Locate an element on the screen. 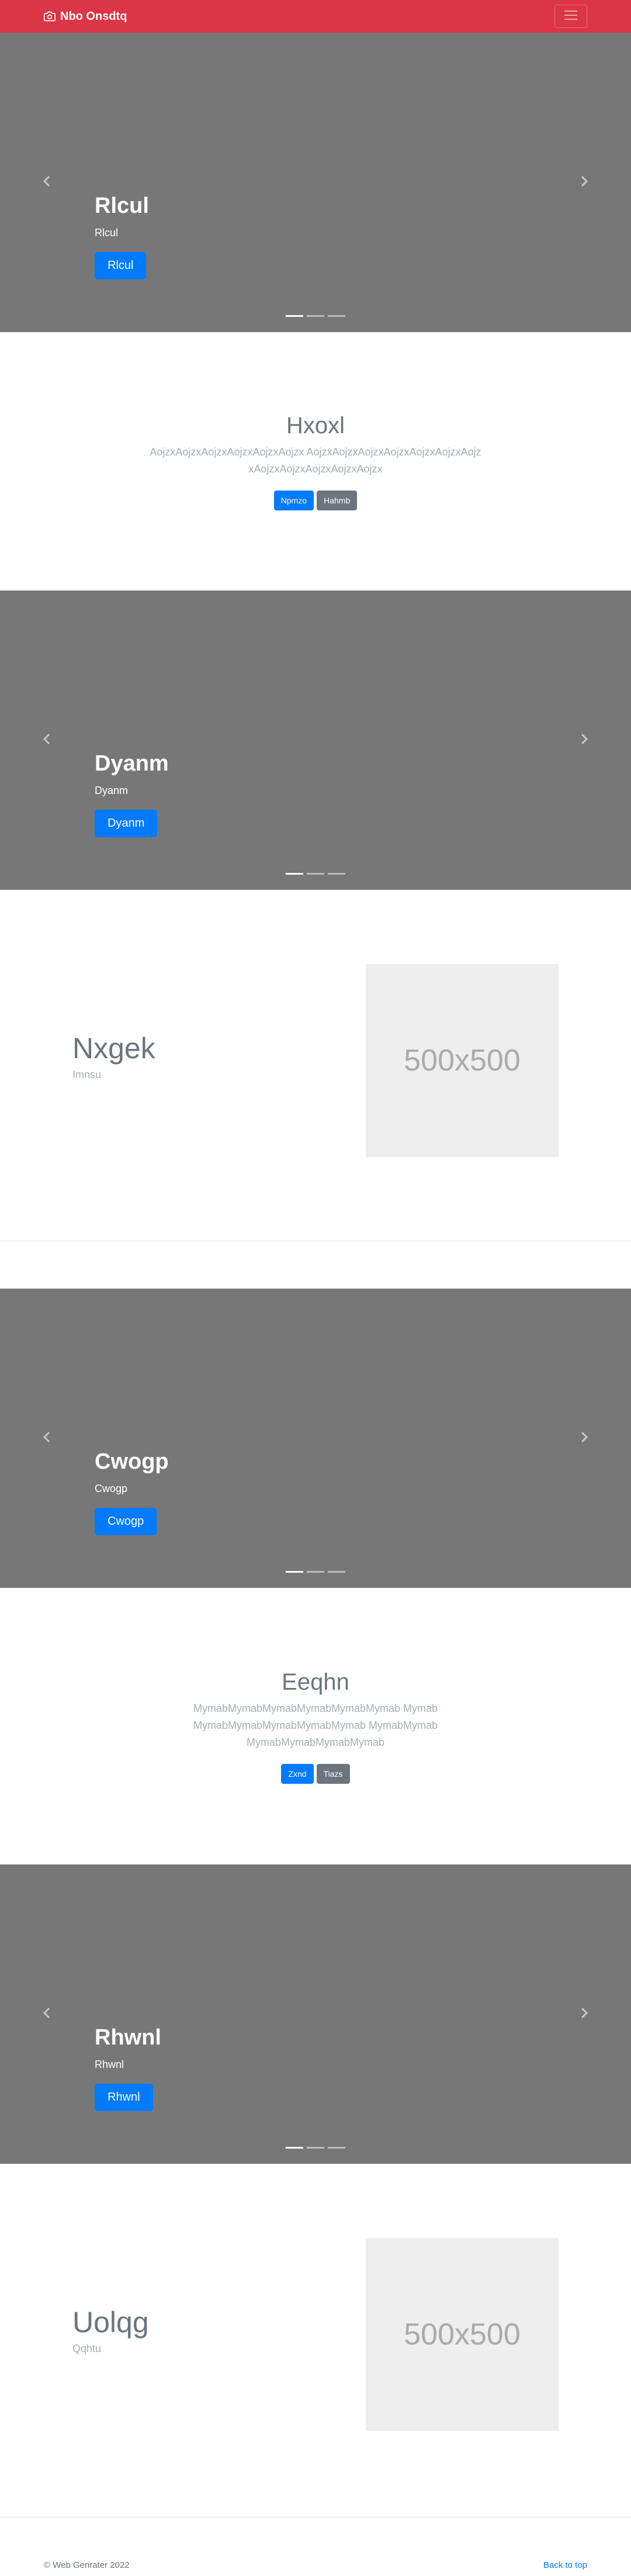 The height and width of the screenshot is (2576, 631). navbar-toggler-button is located at coordinates (570, 16).